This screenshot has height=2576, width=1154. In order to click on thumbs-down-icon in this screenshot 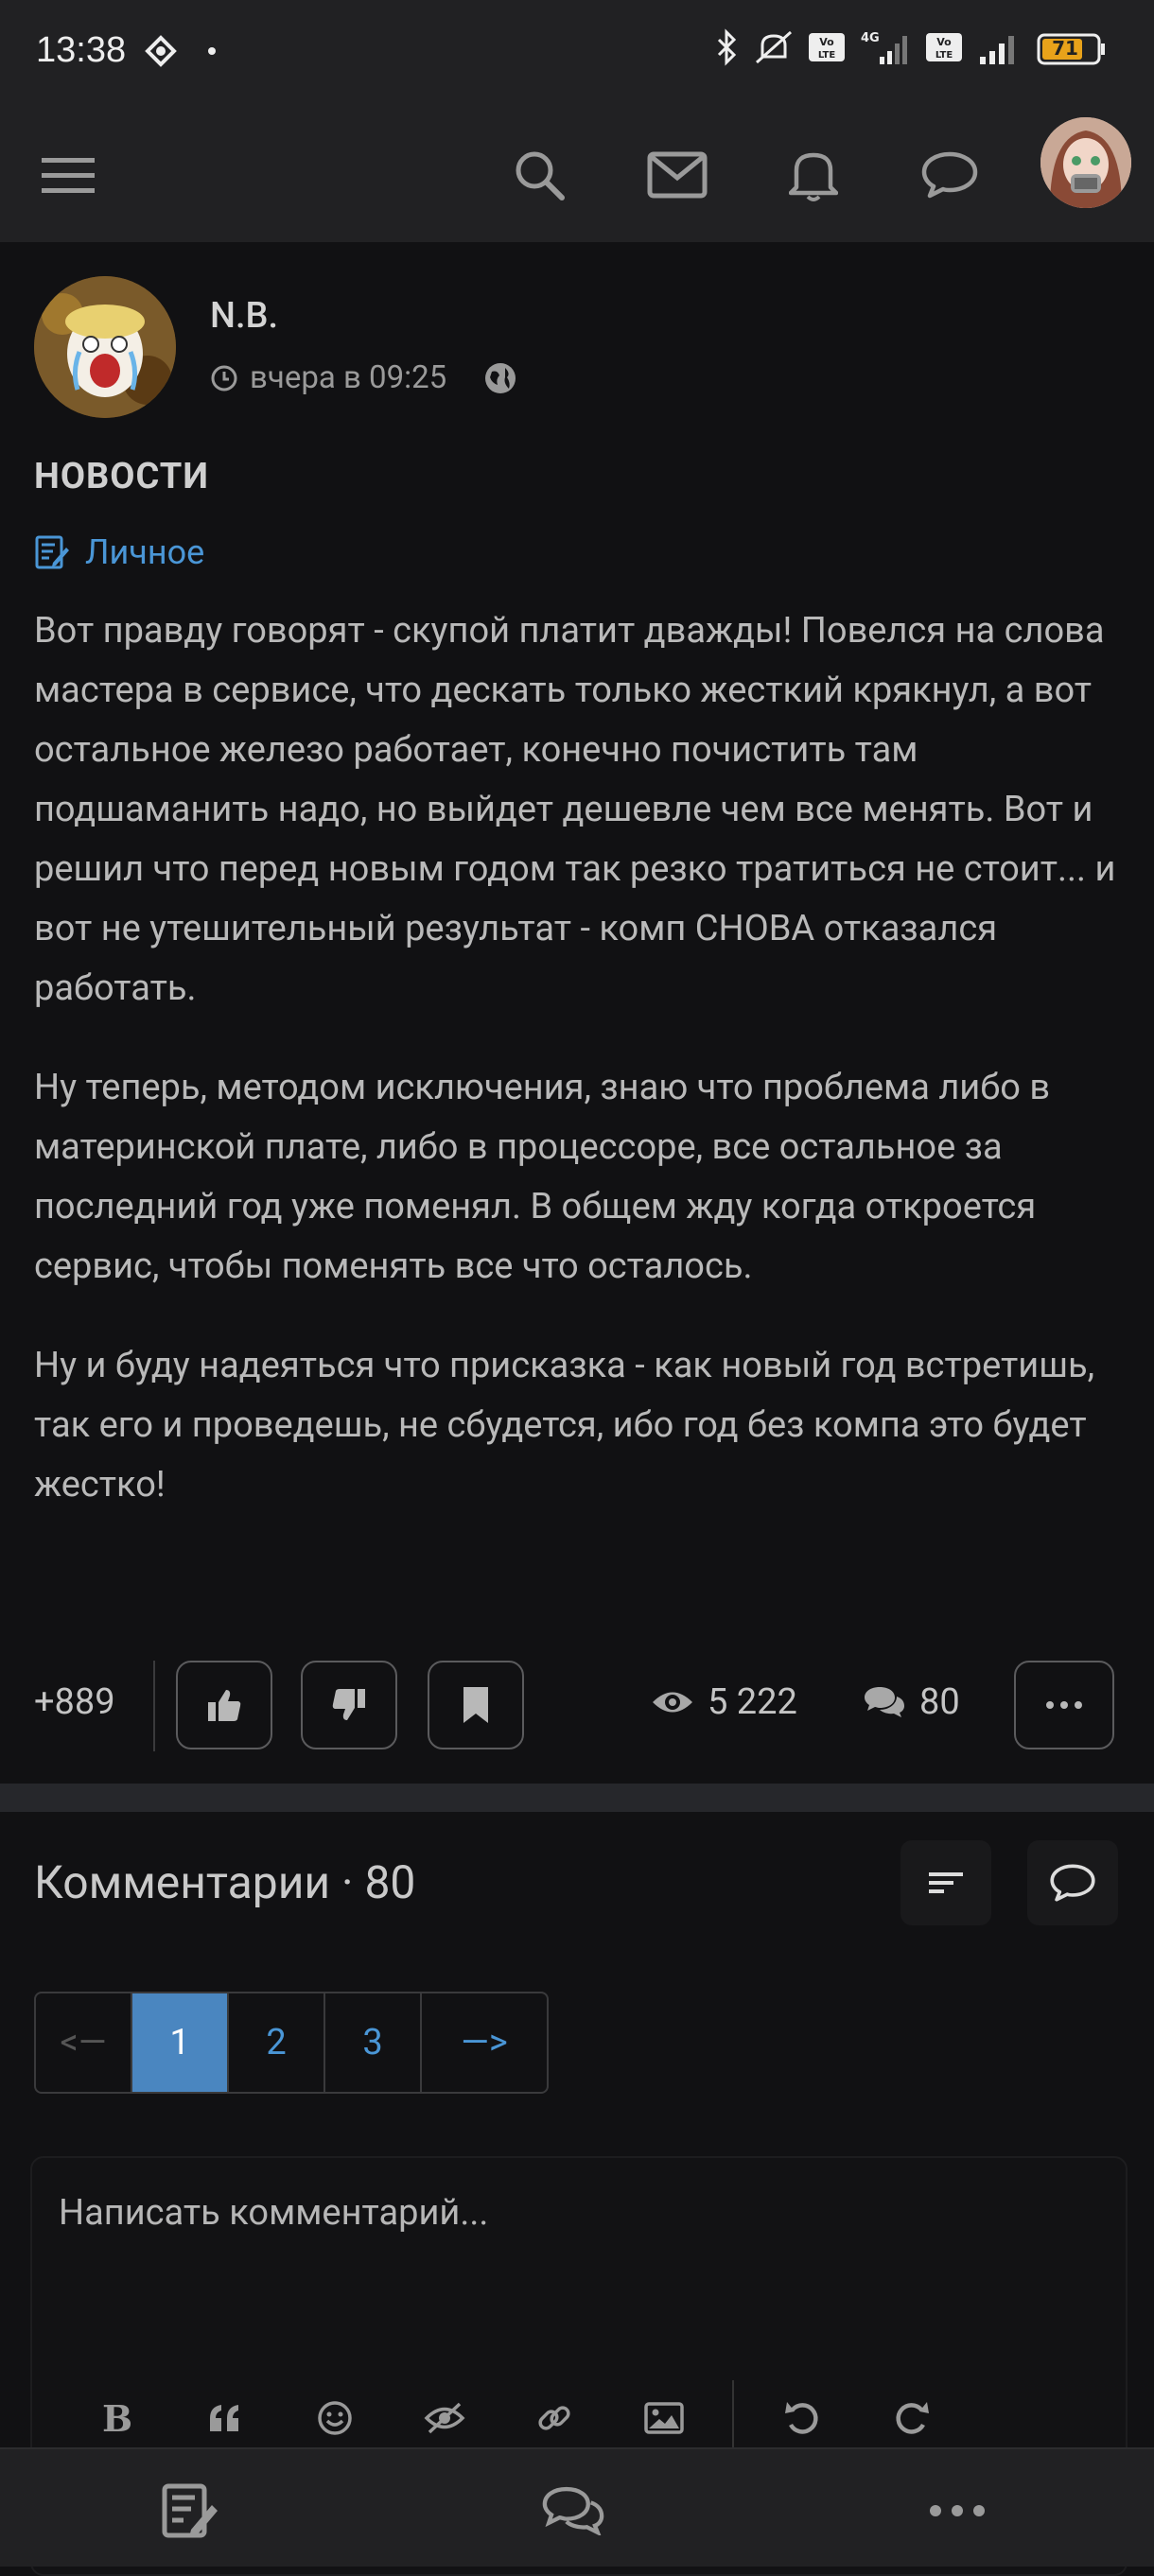, I will do `click(348, 1704)`.